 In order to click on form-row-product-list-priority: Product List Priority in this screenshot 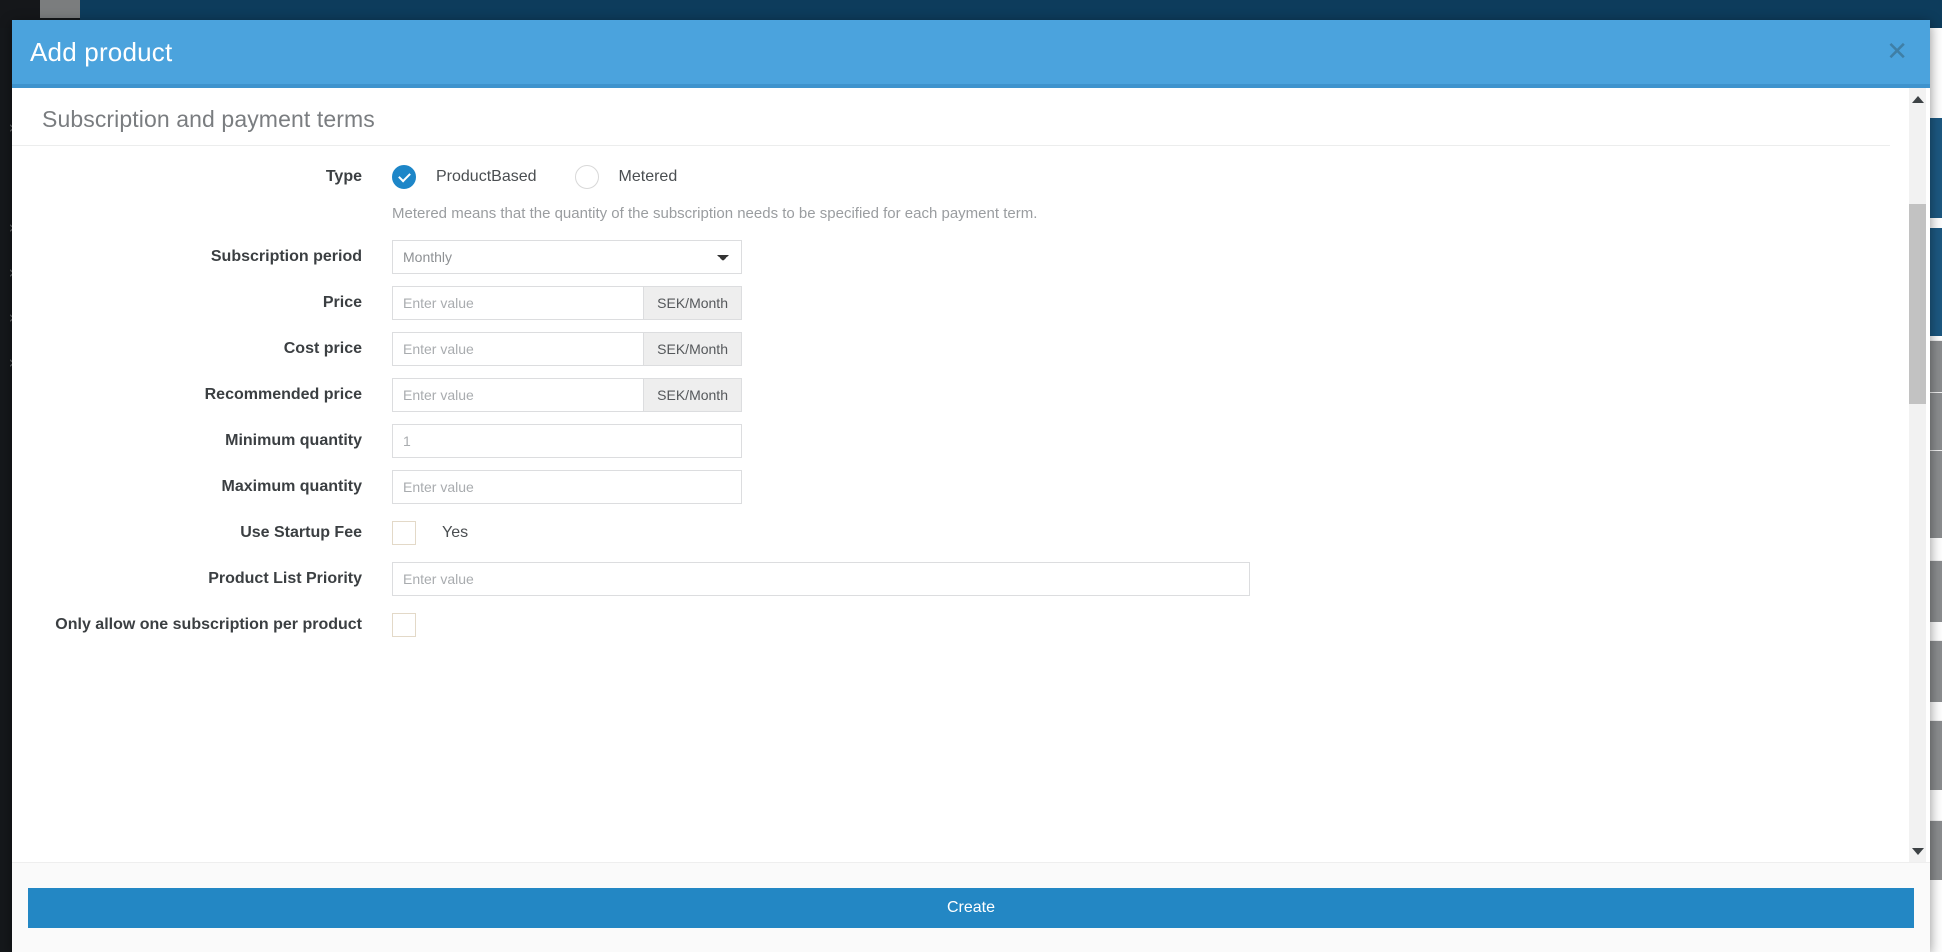, I will do `click(956, 579)`.